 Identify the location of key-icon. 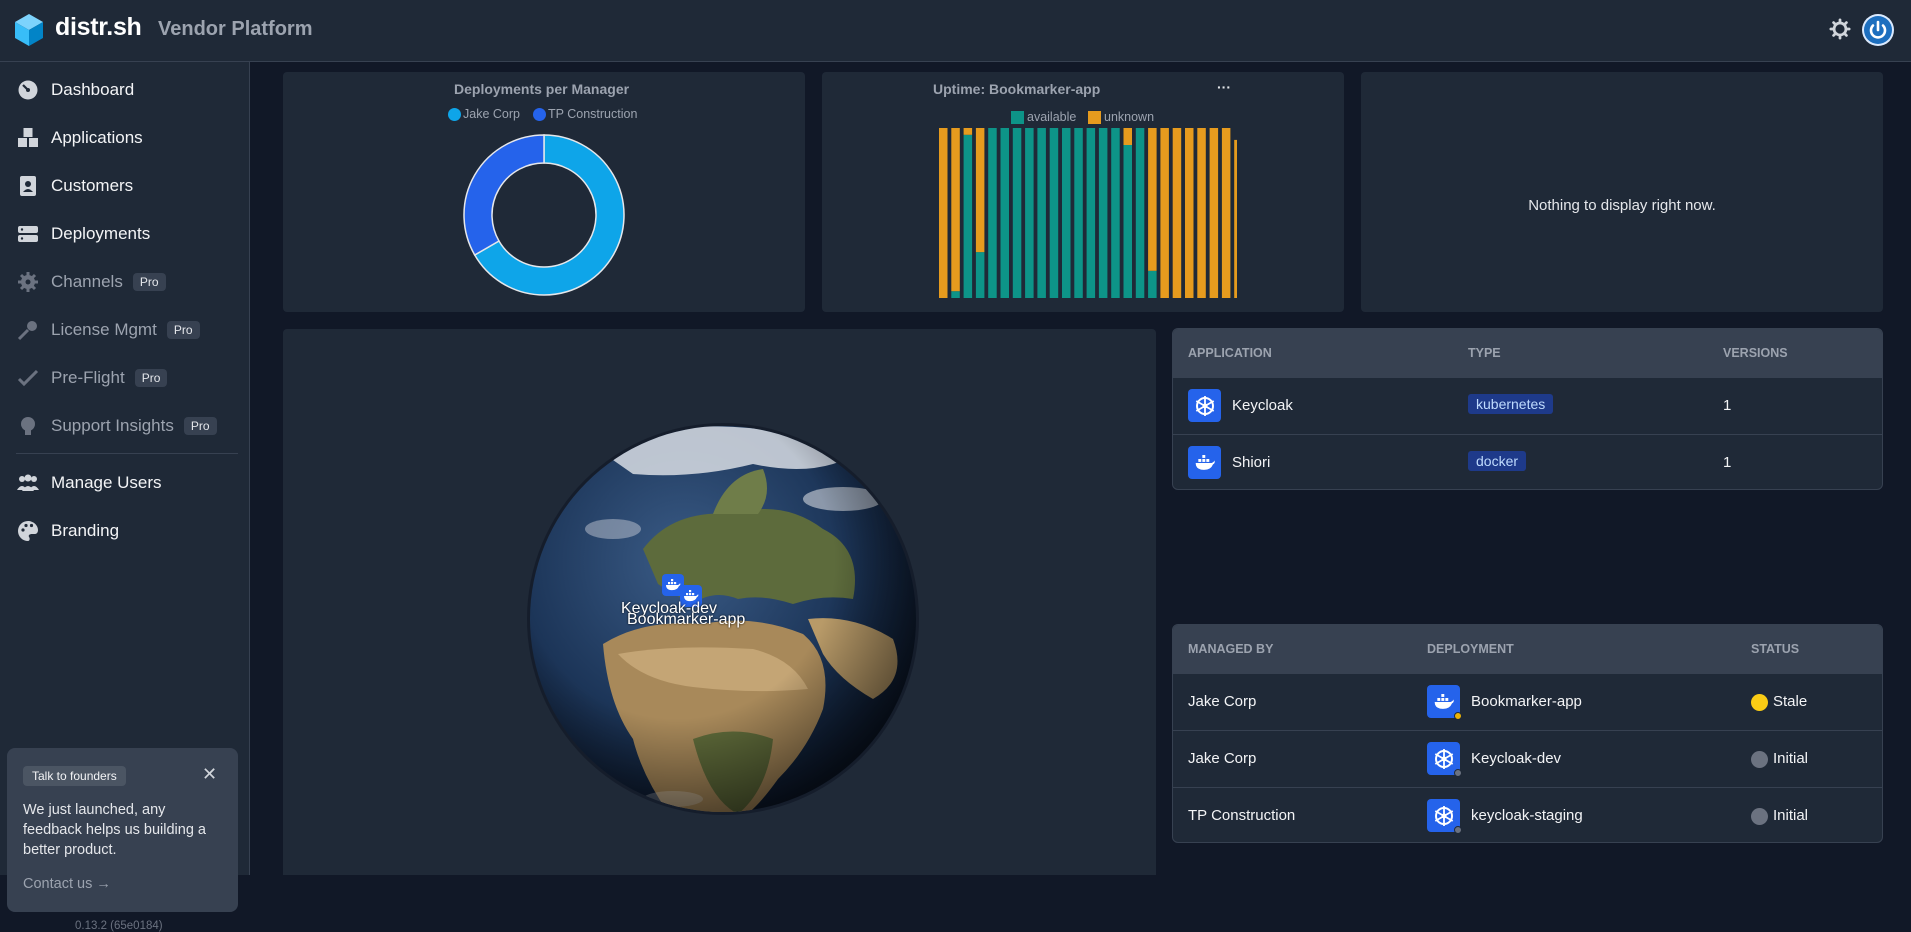
(28, 330).